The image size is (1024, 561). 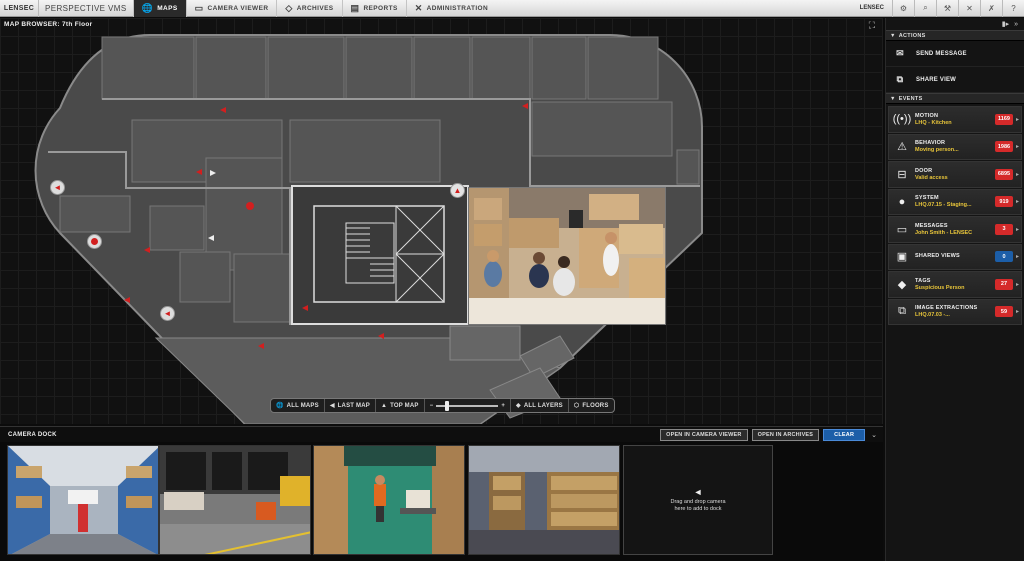 What do you see at coordinates (955, 146) in the screenshot?
I see `event-behavior: ⚠ BEHAVIOR Moving person... 1986 ▸` at bounding box center [955, 146].